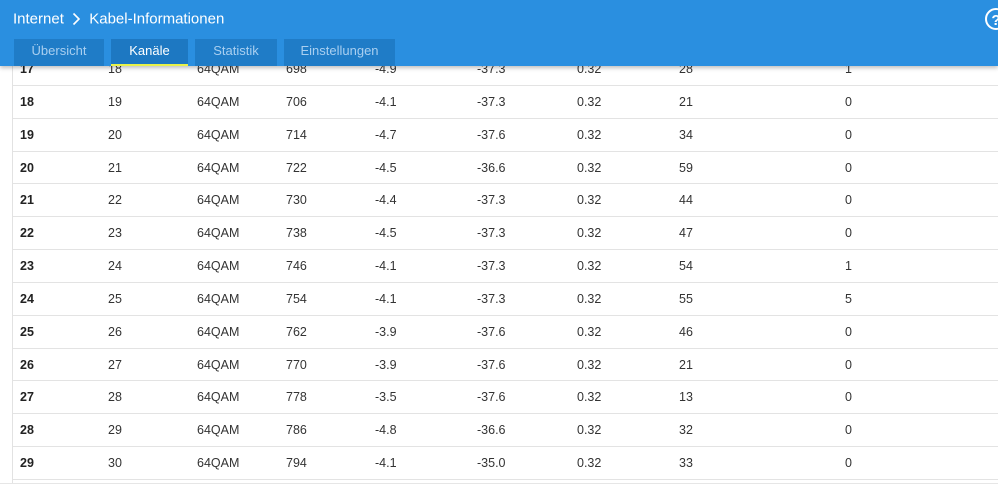 This screenshot has height=491, width=998. I want to click on table-cell: 34, so click(686, 134).